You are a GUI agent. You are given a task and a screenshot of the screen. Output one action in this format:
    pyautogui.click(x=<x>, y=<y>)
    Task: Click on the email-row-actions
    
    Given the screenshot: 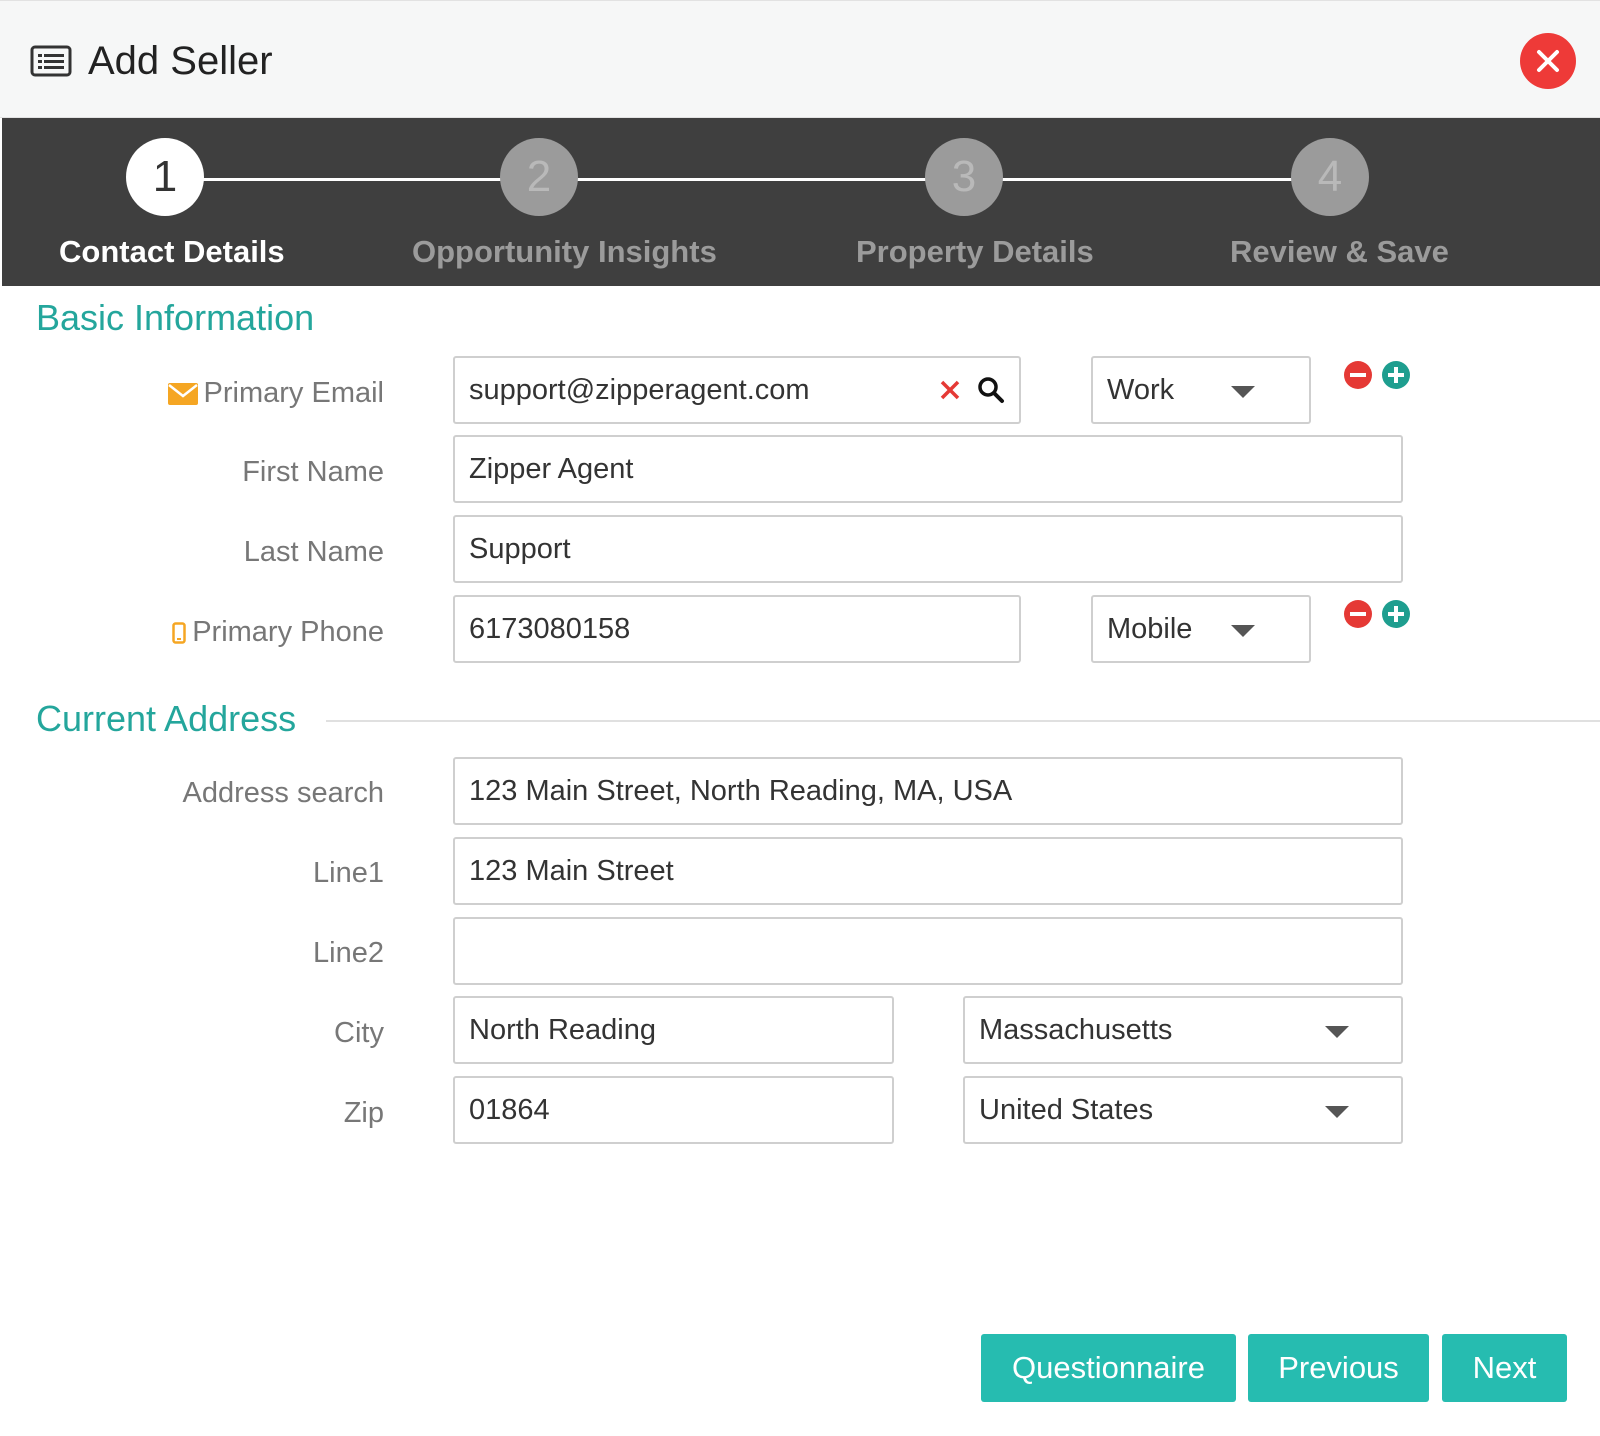 What is the action you would take?
    pyautogui.click(x=1377, y=375)
    